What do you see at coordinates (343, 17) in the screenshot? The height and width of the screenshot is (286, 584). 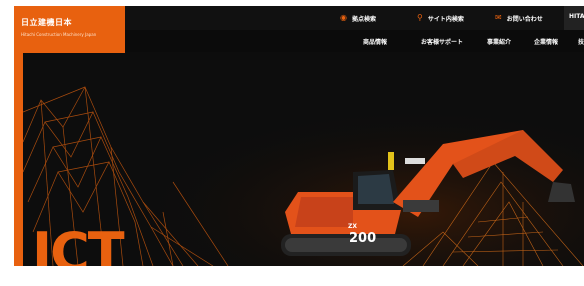 I see `person-pin-icon: ◉` at bounding box center [343, 17].